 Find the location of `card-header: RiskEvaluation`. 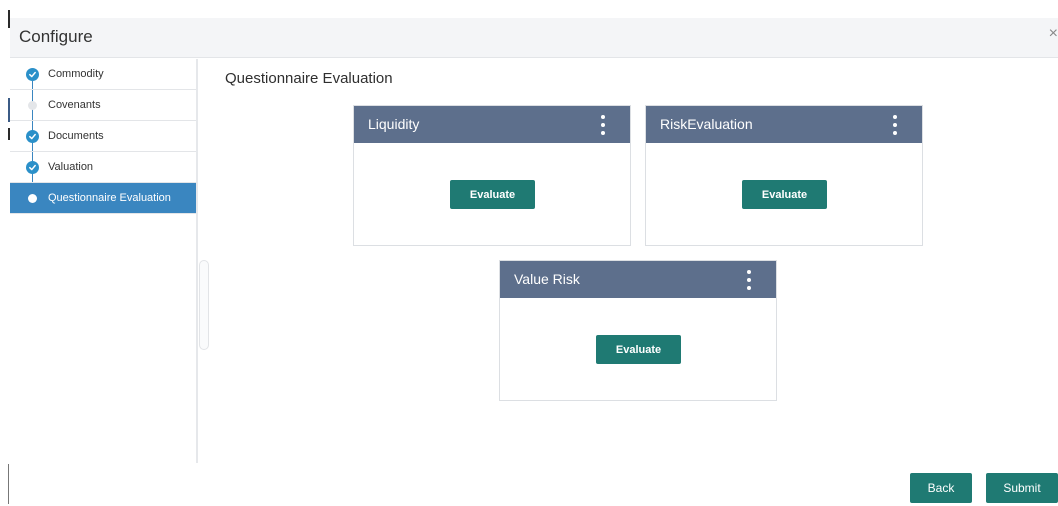

card-header: RiskEvaluation is located at coordinates (784, 124).